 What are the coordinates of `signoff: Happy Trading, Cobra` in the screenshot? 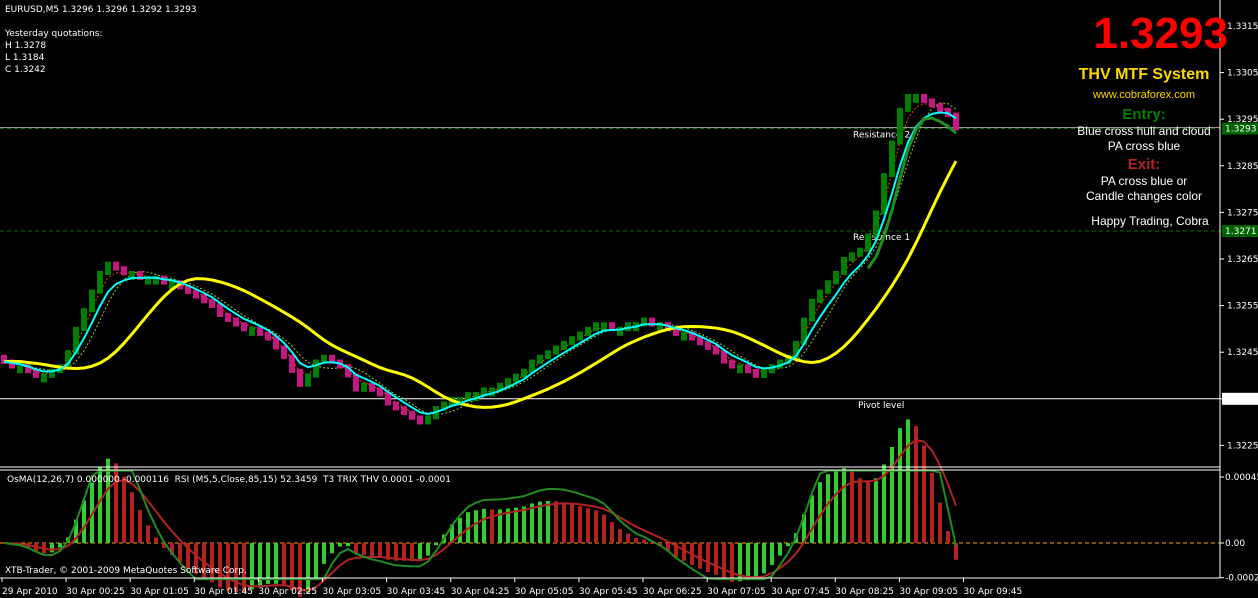 It's located at (1150, 221).